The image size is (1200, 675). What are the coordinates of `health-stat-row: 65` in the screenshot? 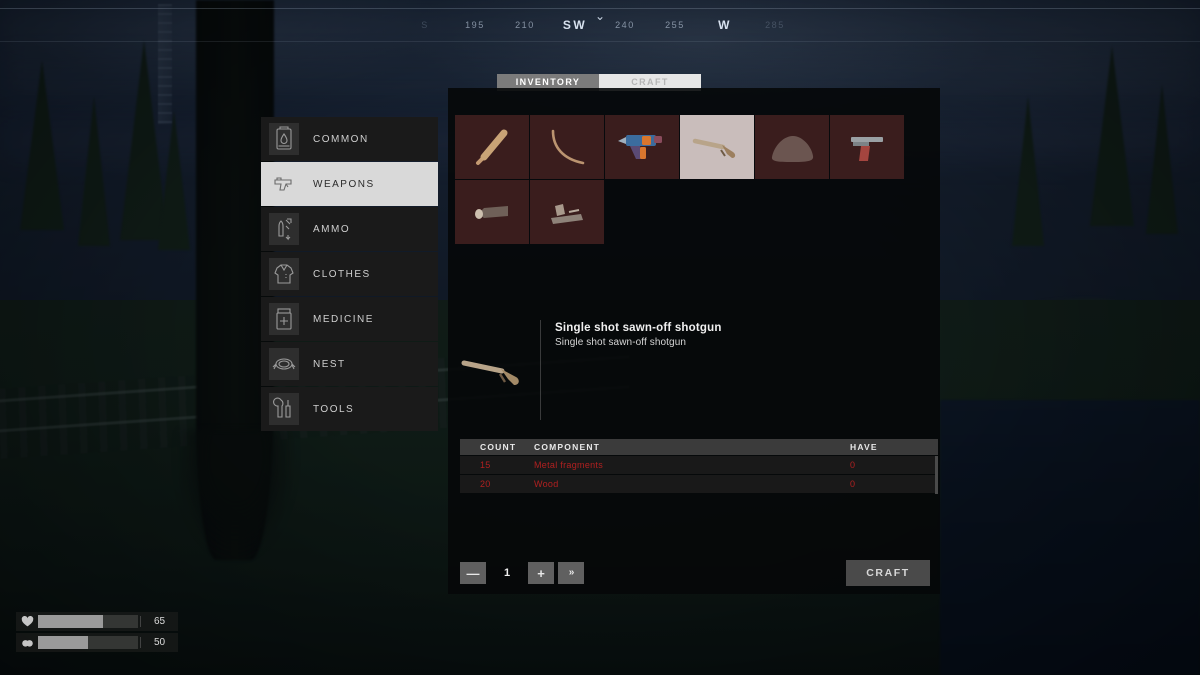 It's located at (97, 621).